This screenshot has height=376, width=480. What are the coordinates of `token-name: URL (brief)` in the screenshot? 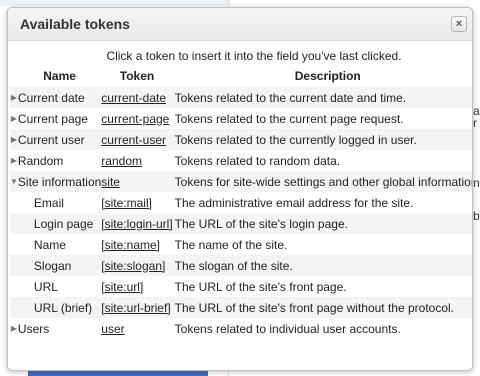 It's located at (59, 307).